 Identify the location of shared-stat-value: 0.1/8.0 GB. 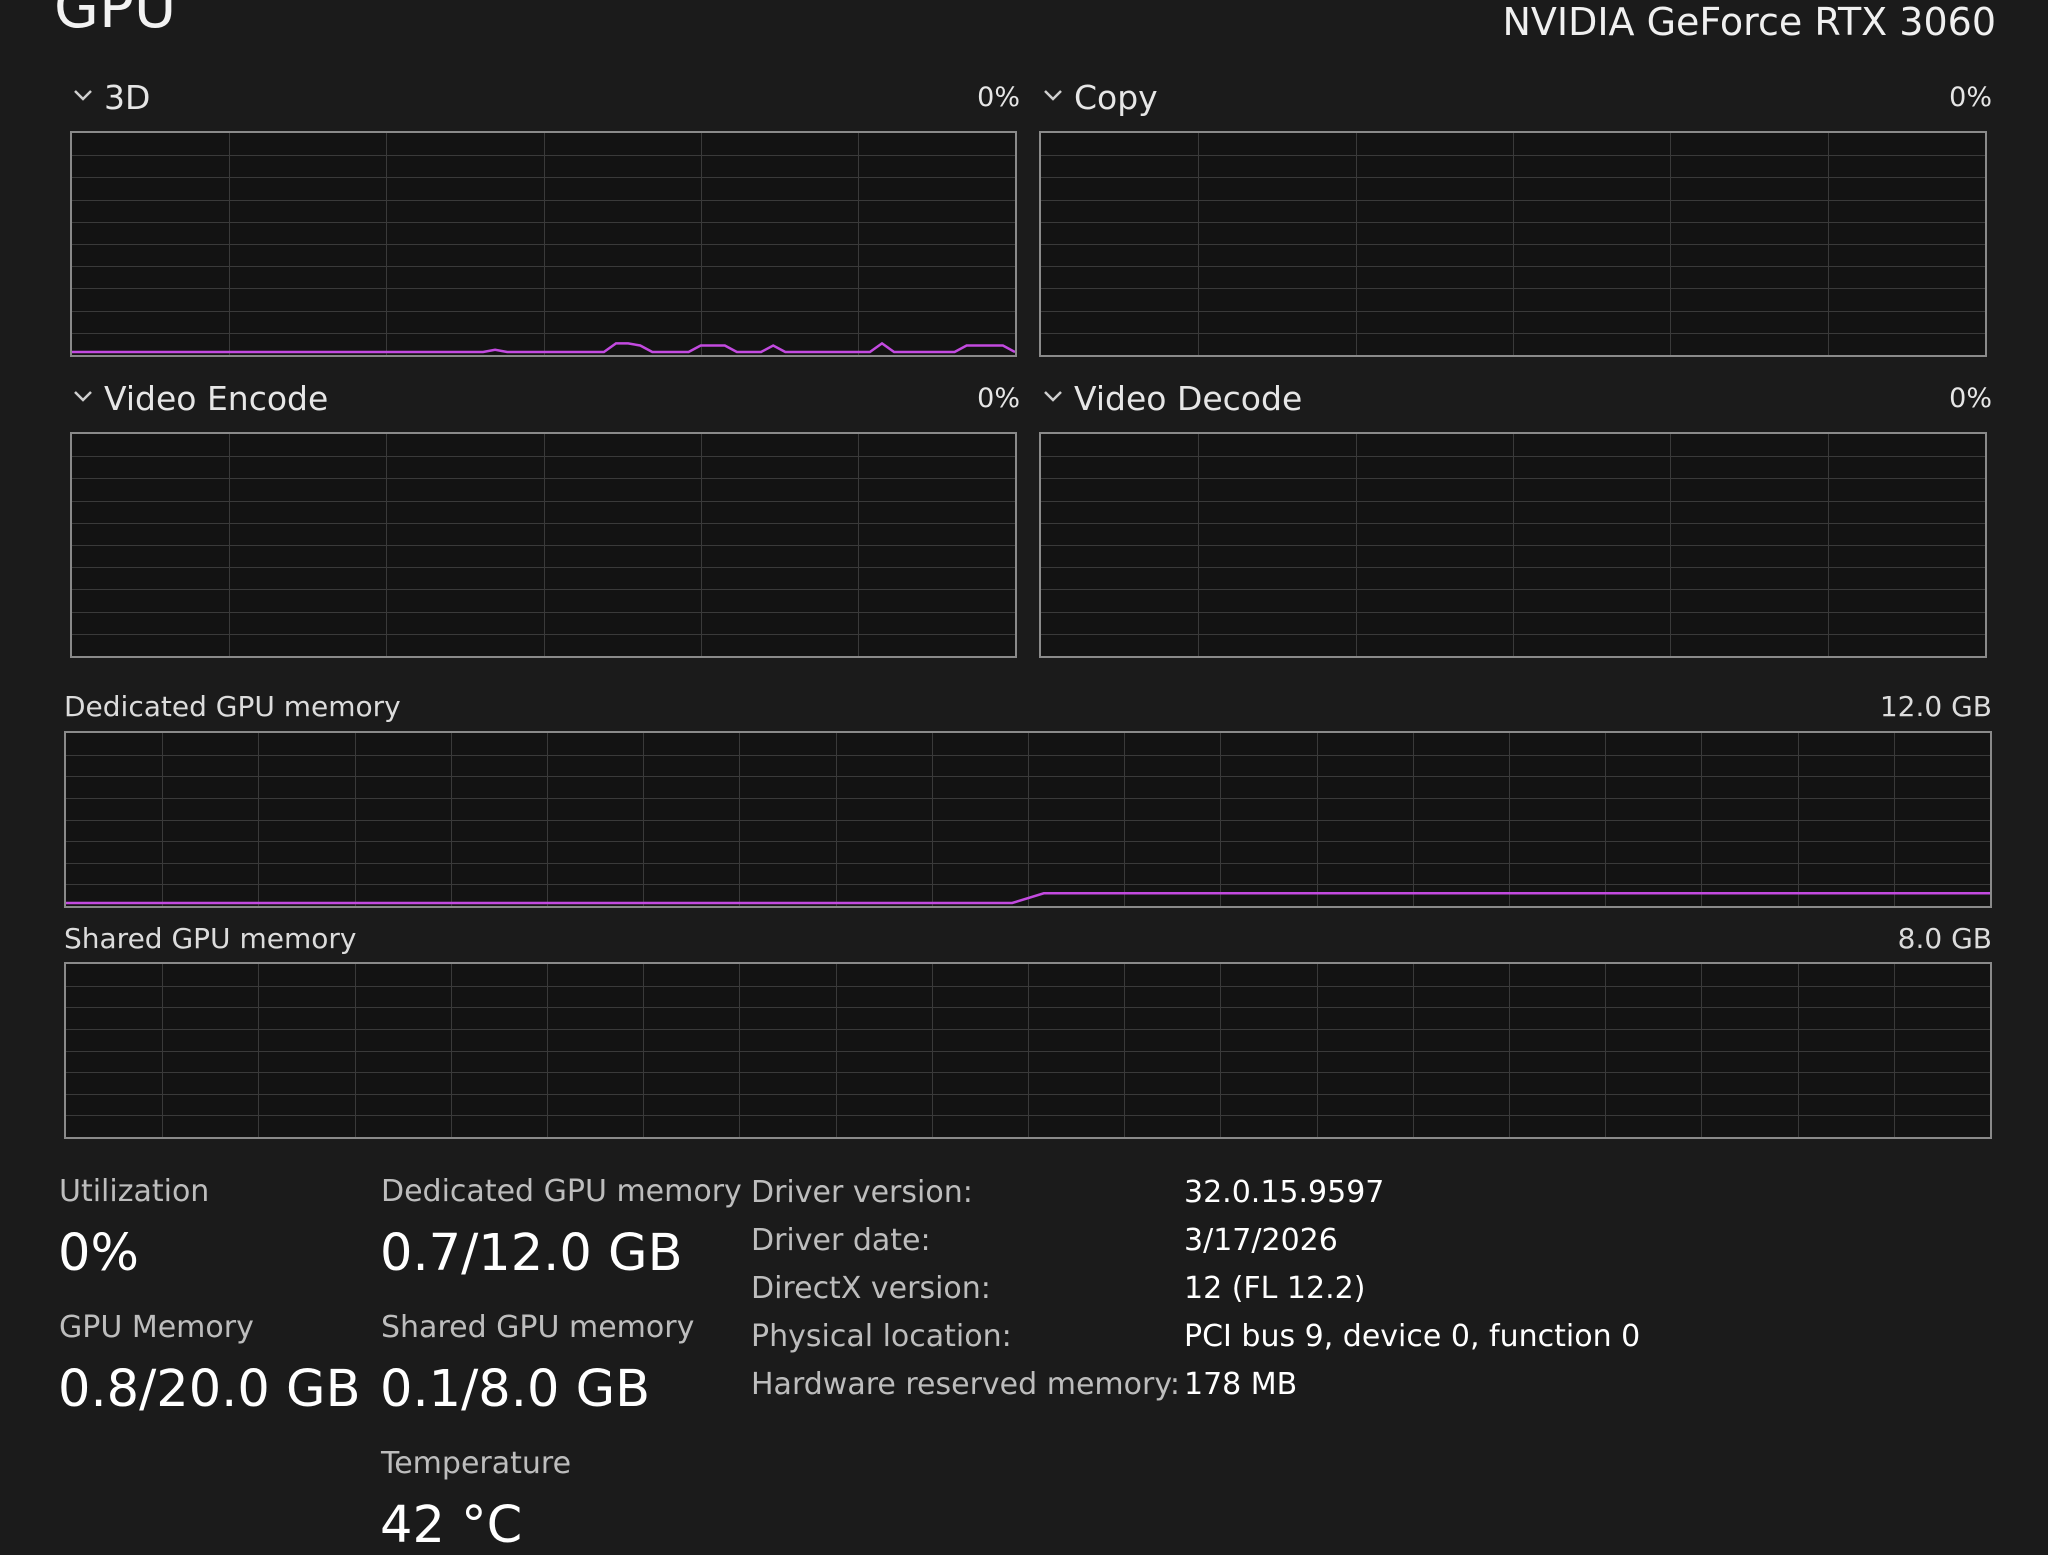
(515, 1389).